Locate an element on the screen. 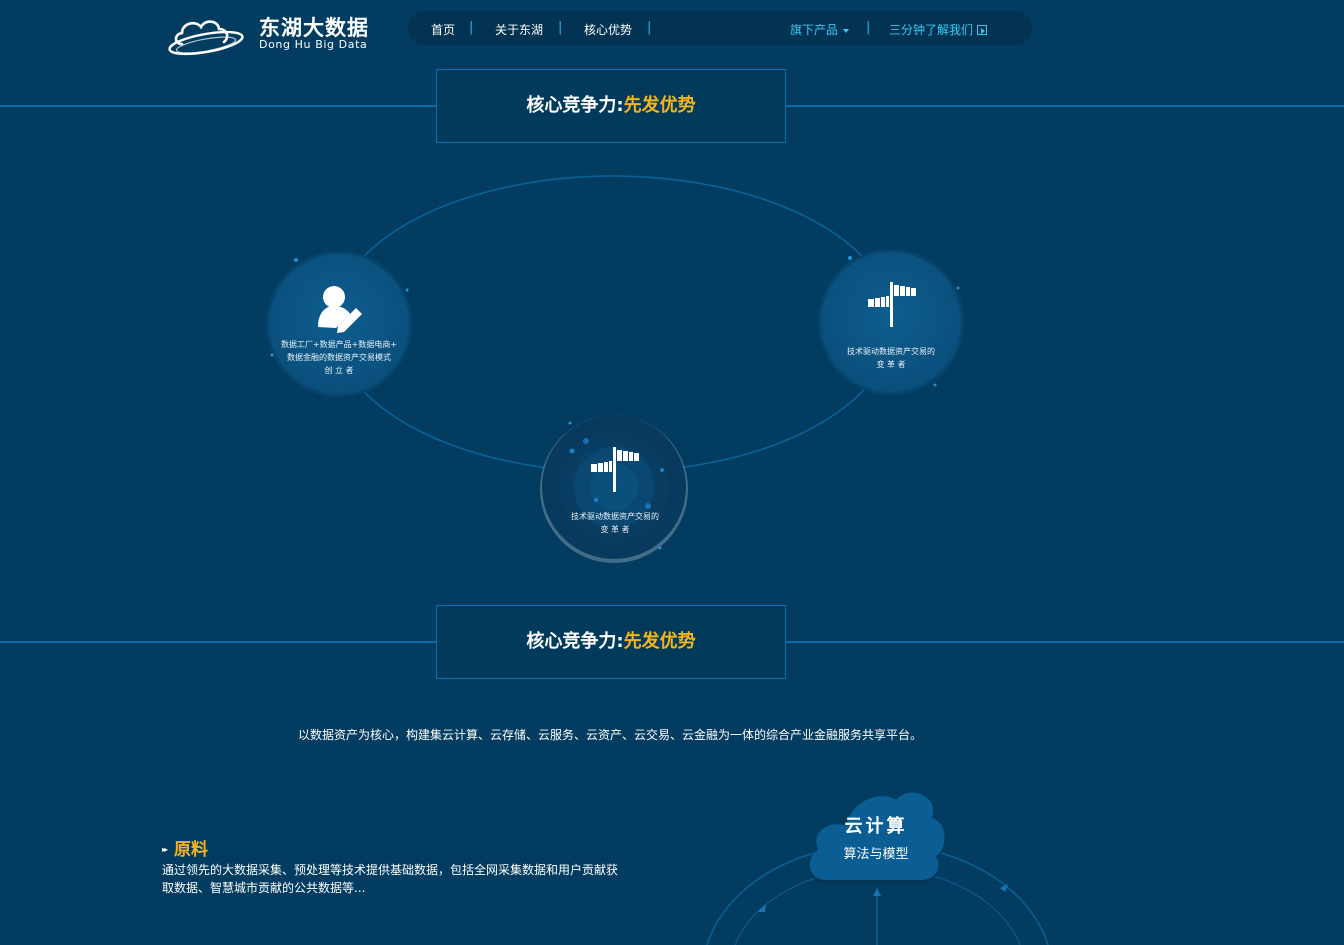  cloud-arc-diagram is located at coordinates (877, 868).